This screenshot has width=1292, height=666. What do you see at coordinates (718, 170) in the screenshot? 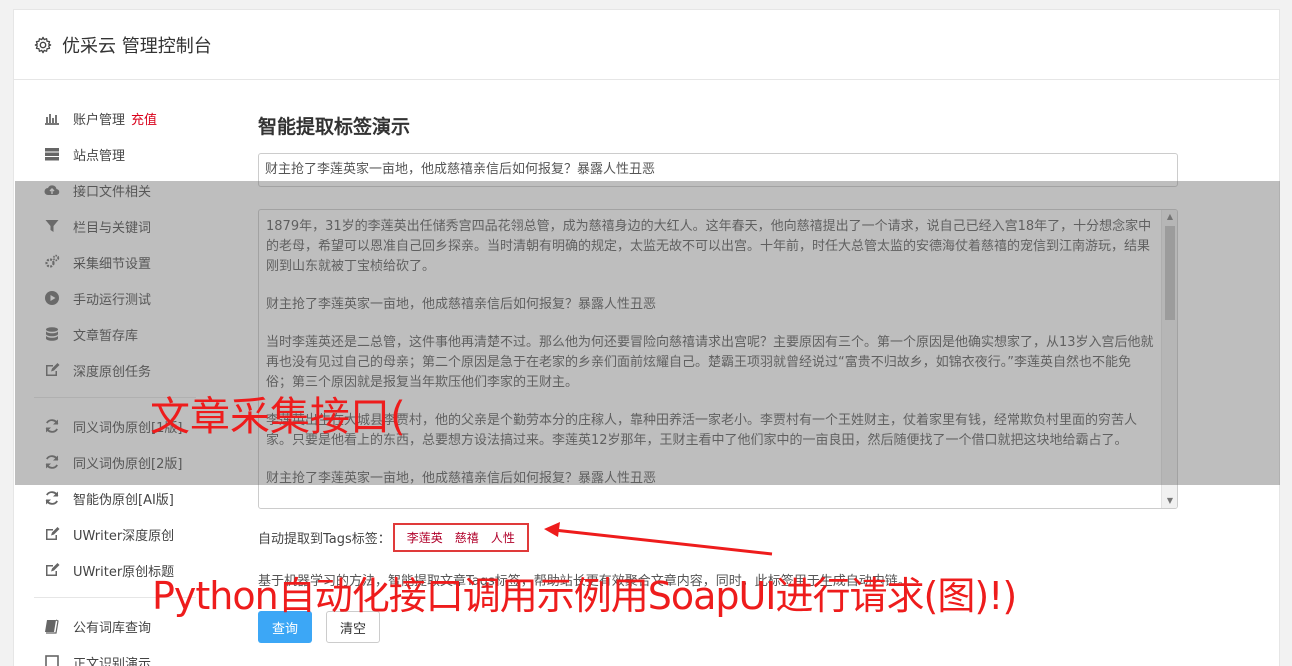
I see `article-title-input: 财主抢了李莲英家一亩地，他成慈禧亲信后如何报复？暴露人性丑恶` at bounding box center [718, 170].